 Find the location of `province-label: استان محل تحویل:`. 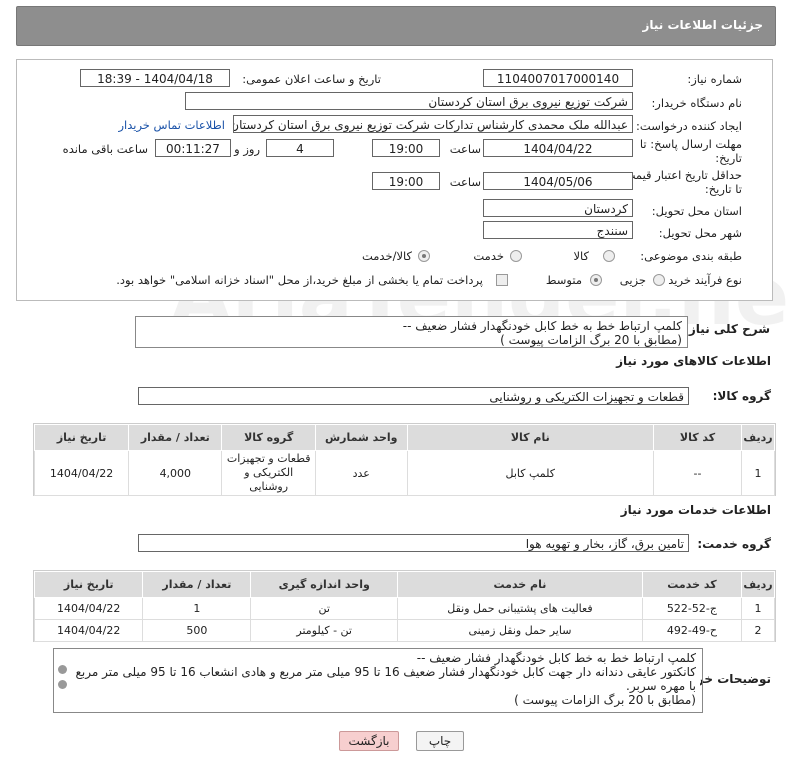

province-label: استان محل تحویل: is located at coordinates (696, 211).